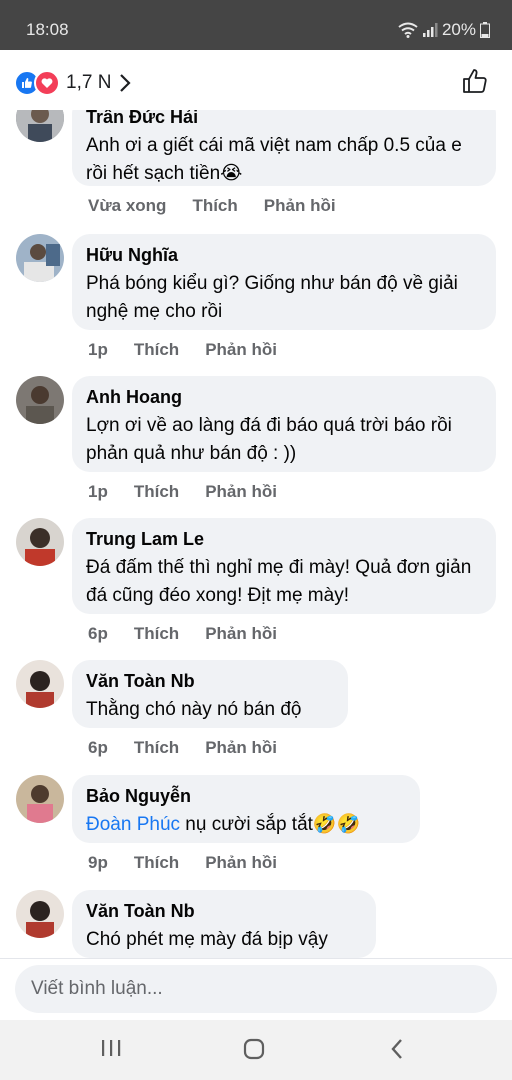 The image size is (512, 1080). What do you see at coordinates (246, 796) in the screenshot?
I see `comment-author: Bảo Nguyễn` at bounding box center [246, 796].